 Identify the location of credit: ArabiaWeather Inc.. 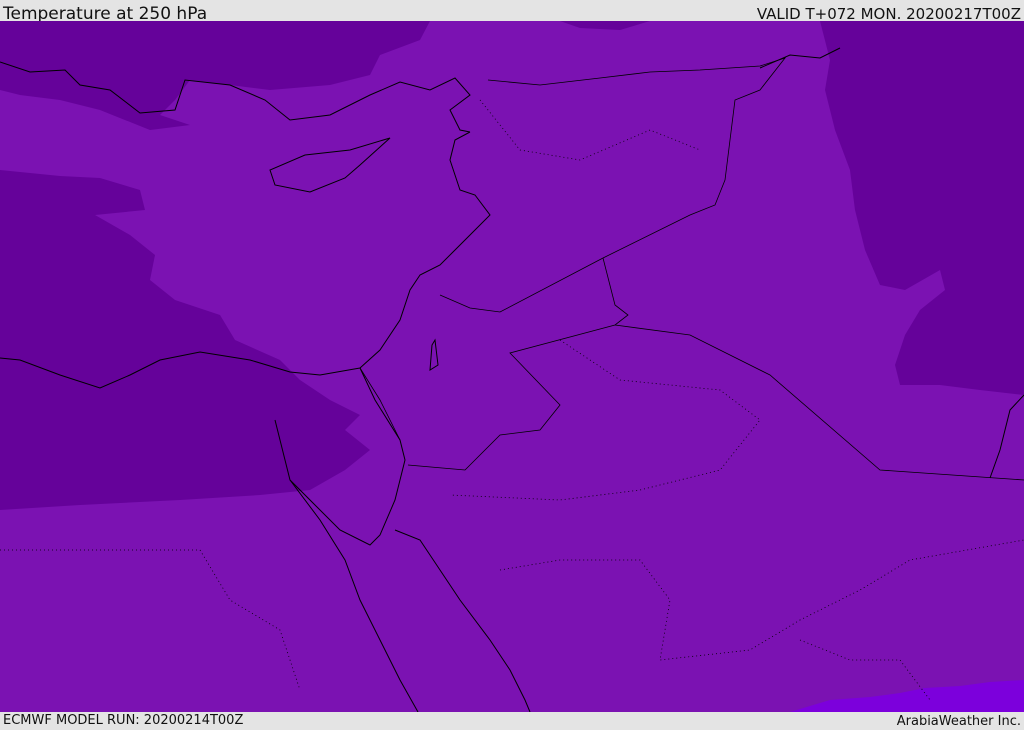
(958, 721).